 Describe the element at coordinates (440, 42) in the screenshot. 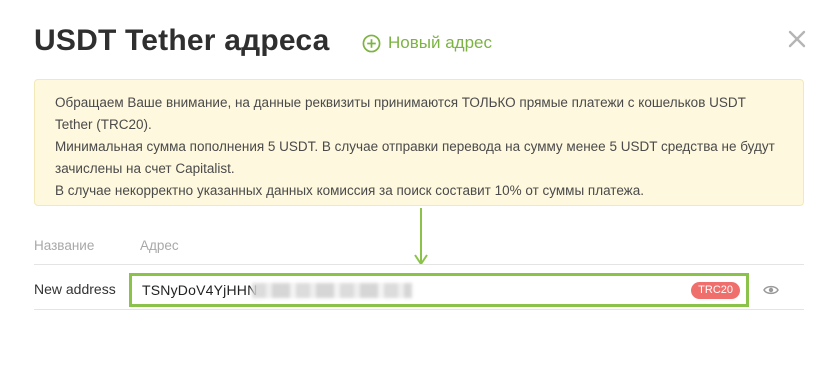

I see `new-address-label: Новый адрес` at that location.